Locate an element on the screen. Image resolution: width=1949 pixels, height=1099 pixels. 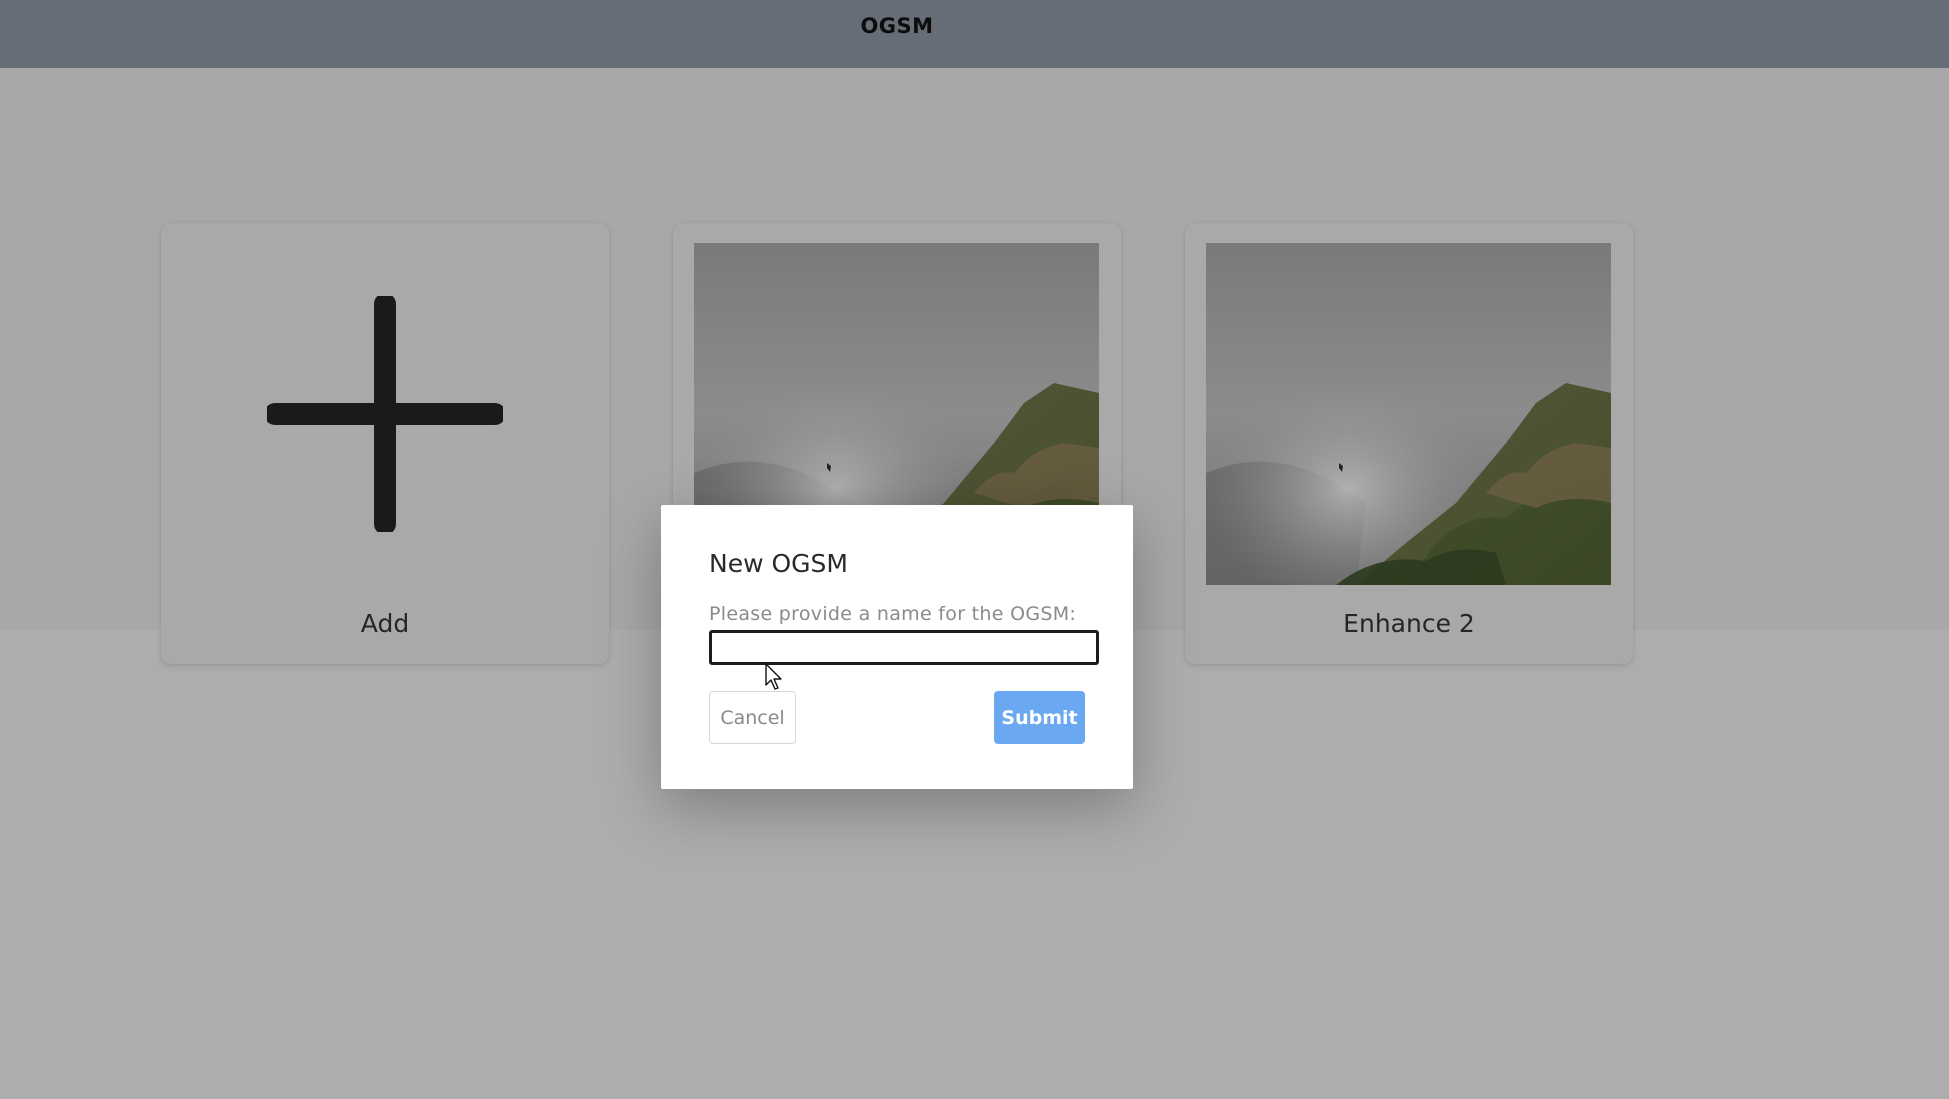
app-header: OGSM is located at coordinates (974, 34).